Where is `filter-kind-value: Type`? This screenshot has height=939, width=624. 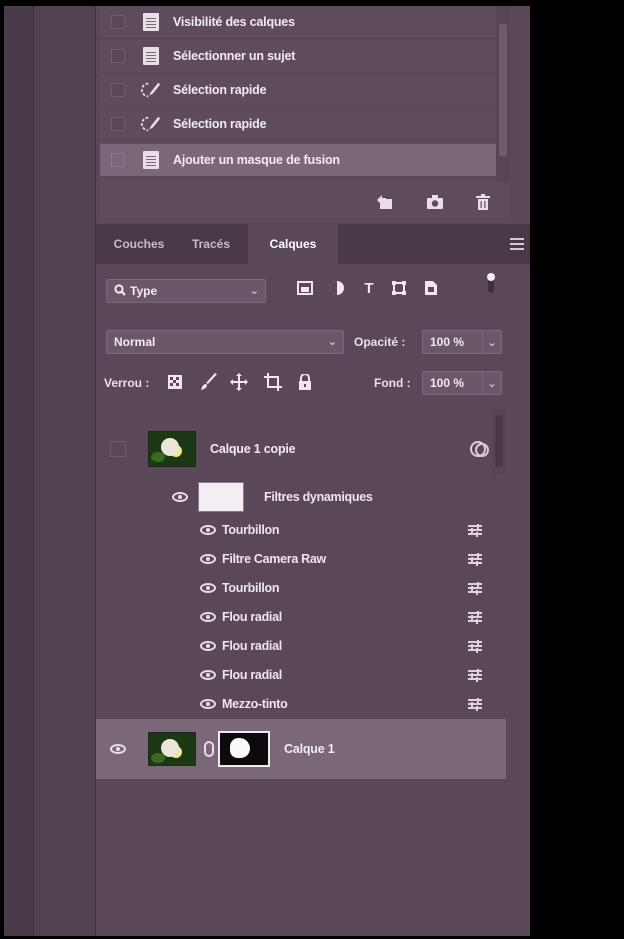
filter-kind-value: Type is located at coordinates (144, 291).